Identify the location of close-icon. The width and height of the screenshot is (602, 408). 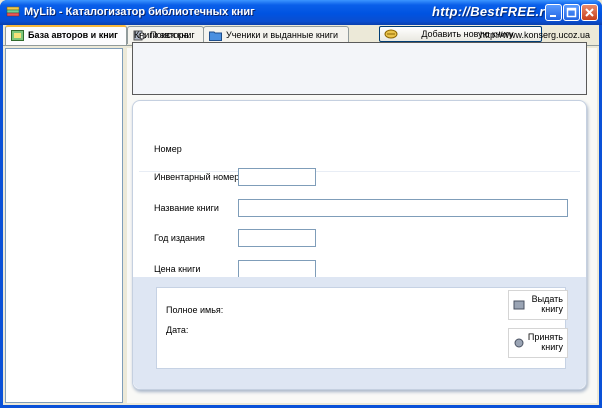
(589, 12).